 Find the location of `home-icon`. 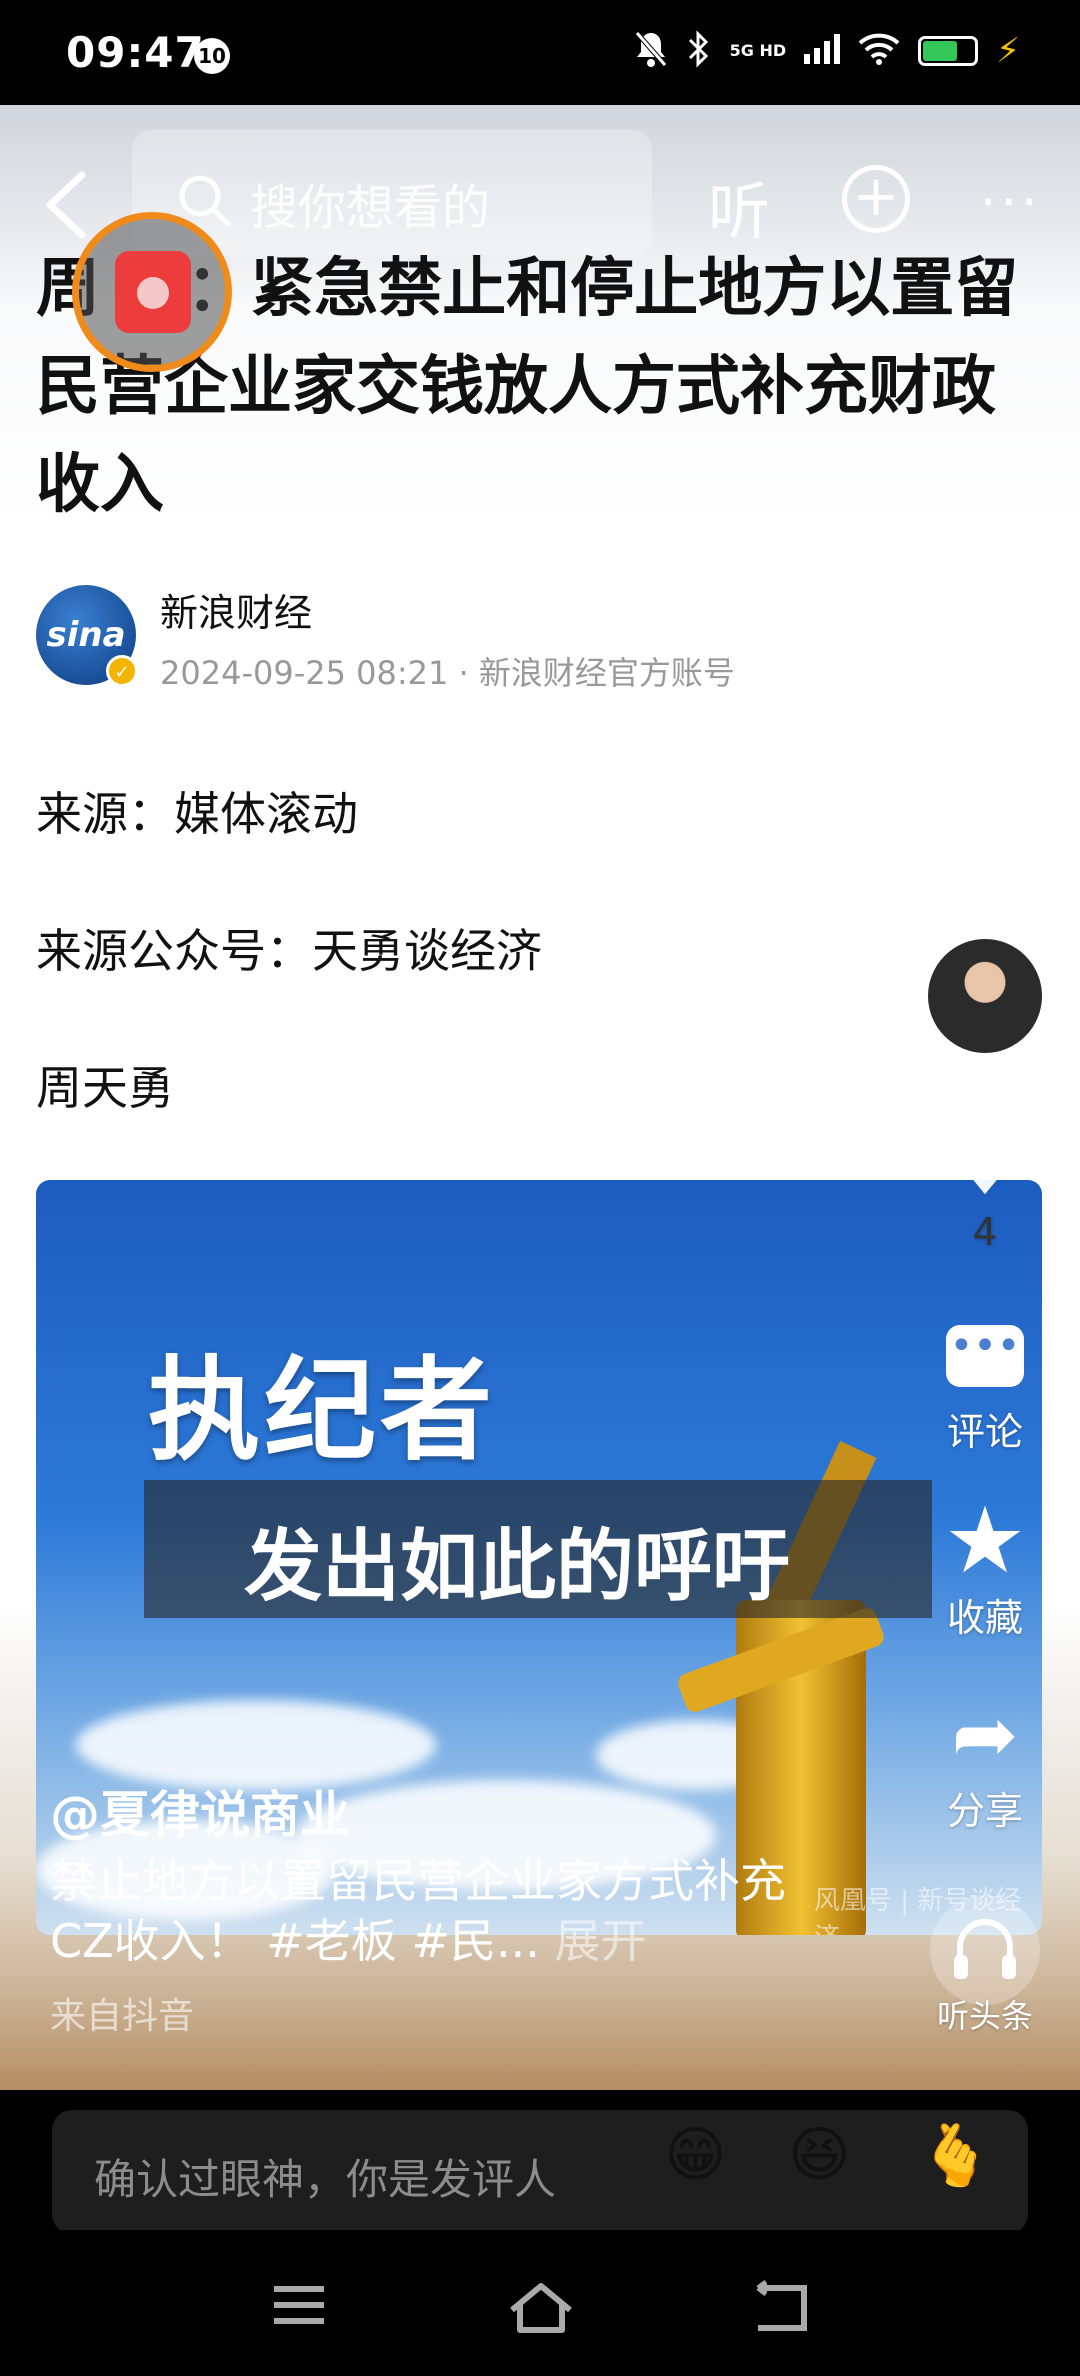

home-icon is located at coordinates (541, 2308).